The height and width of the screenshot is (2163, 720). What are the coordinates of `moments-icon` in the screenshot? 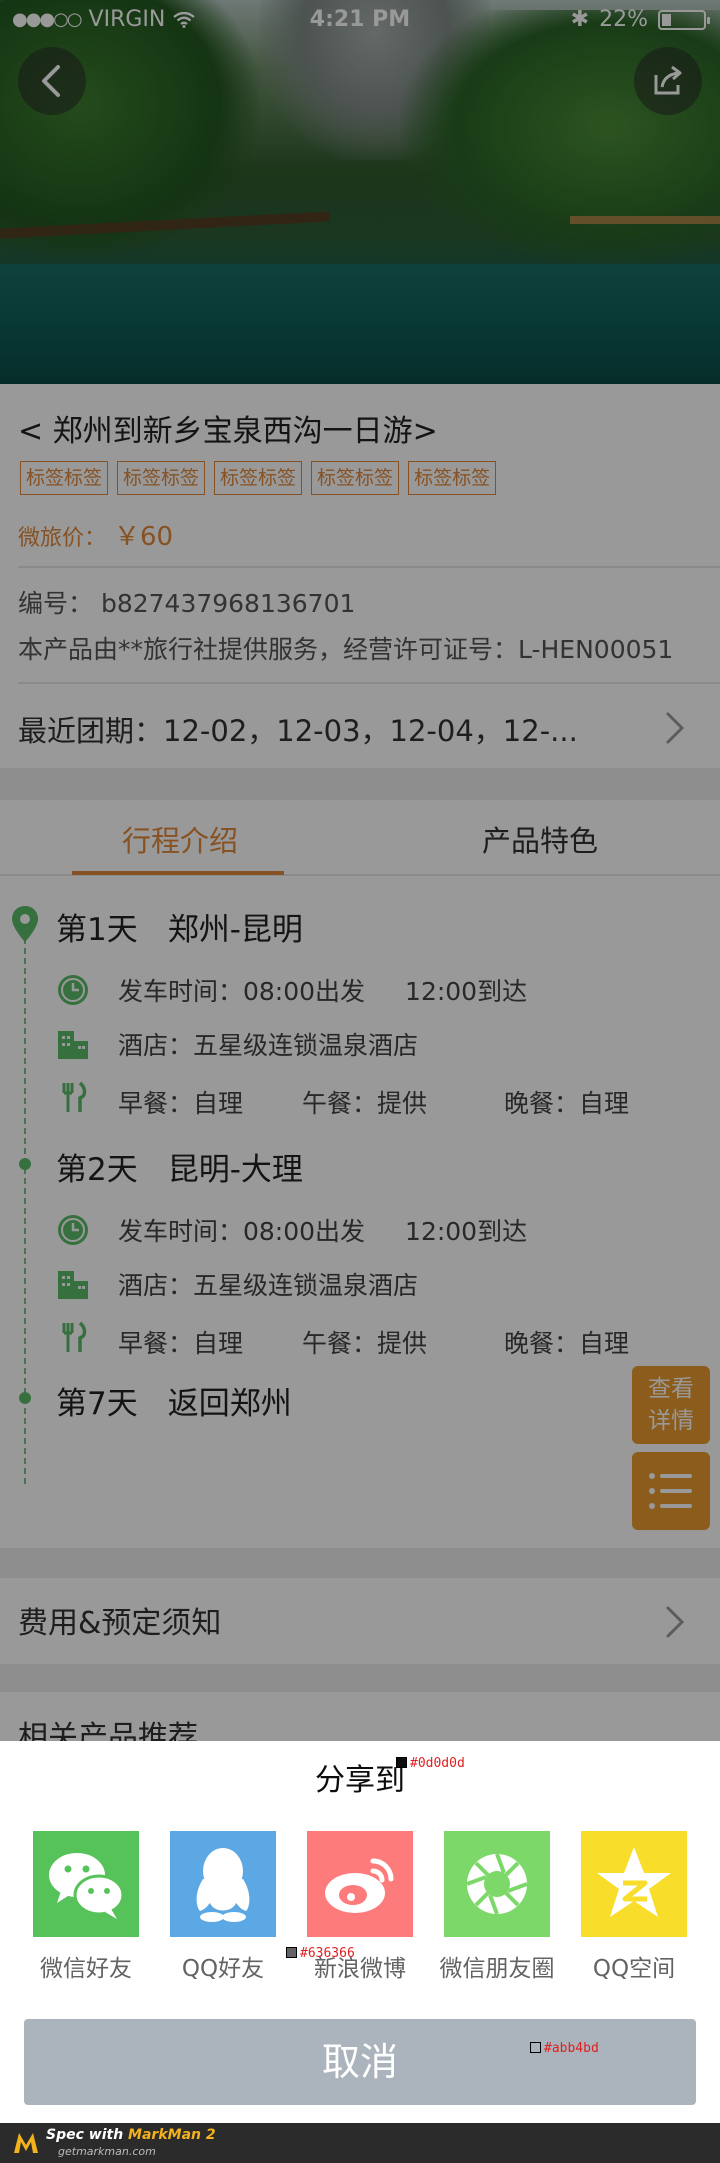 It's located at (497, 1884).